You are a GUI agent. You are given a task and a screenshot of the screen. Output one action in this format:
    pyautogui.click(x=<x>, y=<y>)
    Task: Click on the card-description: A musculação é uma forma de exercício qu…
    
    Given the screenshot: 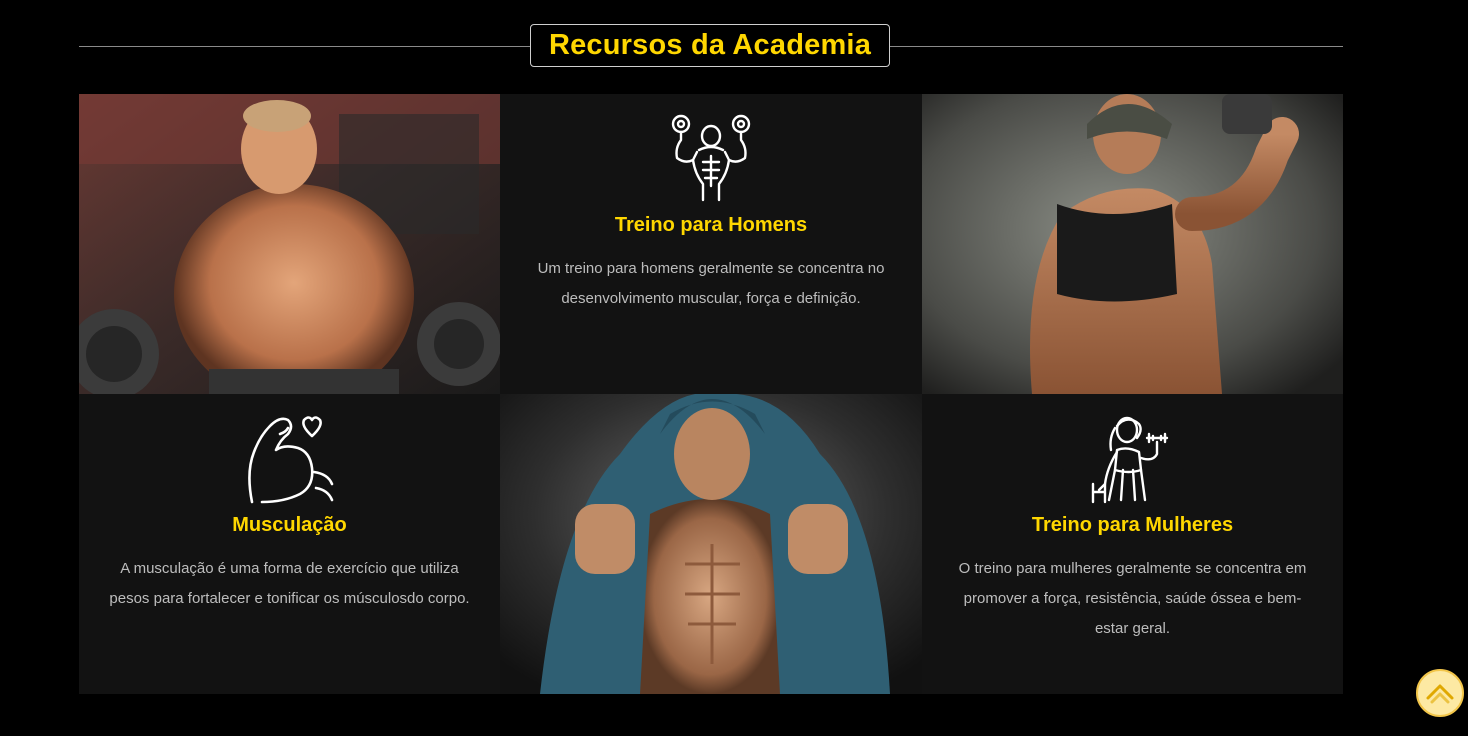 What is the action you would take?
    pyautogui.click(x=289, y=583)
    